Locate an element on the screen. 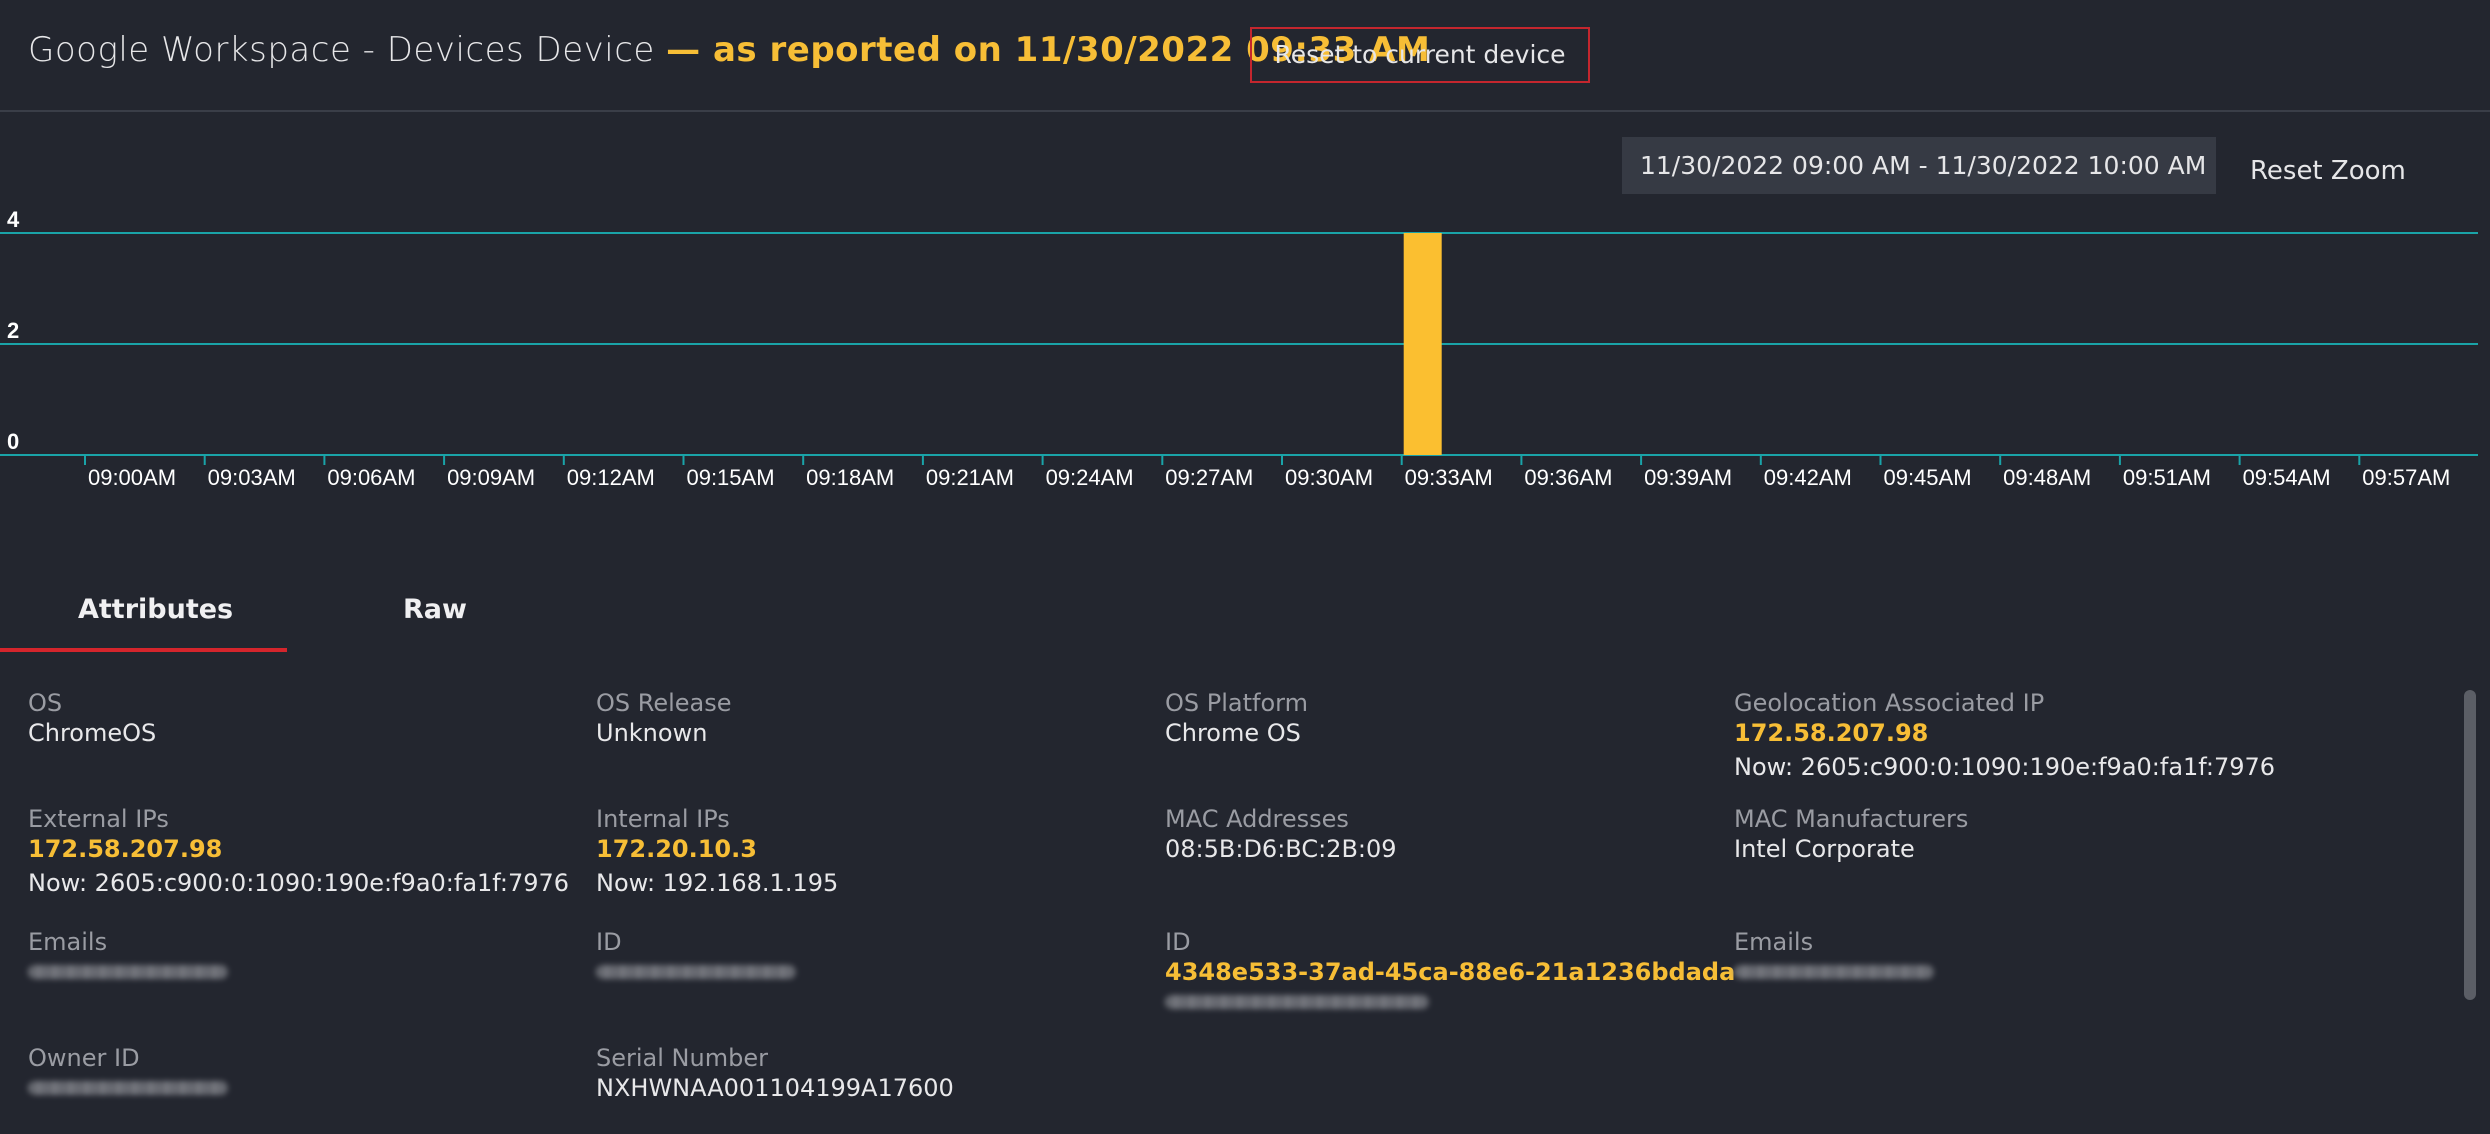 Image resolution: width=2490 pixels, height=1134 pixels. x-tick-label: 09:39AM is located at coordinates (1688, 477).